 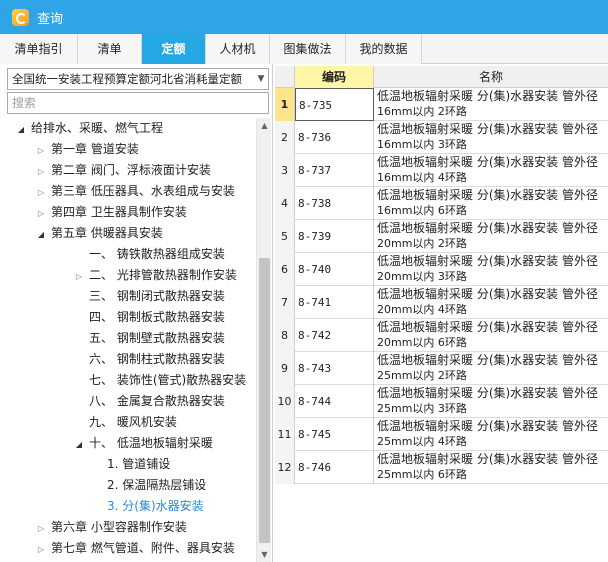 I want to click on table-row: 3 8-737 低温地板辐射采暖 分(集)水器安装 管外径 16mm以内 4环路, so click(x=441, y=170).